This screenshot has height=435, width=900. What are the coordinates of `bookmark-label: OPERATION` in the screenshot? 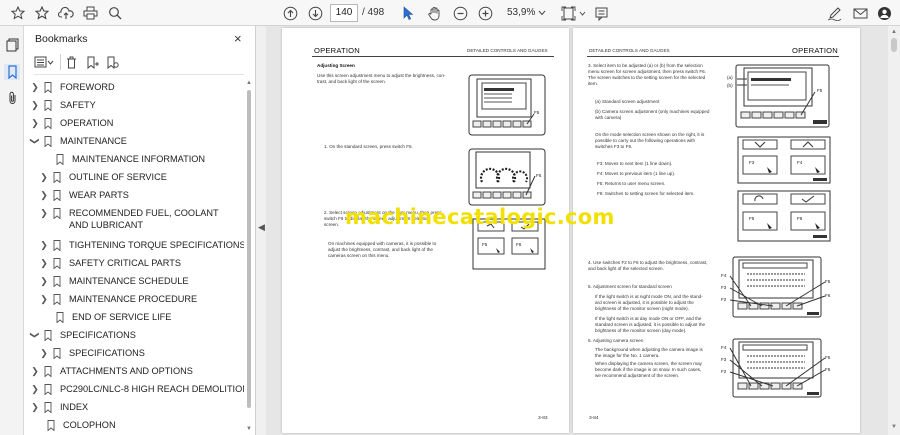 It's located at (87, 123).